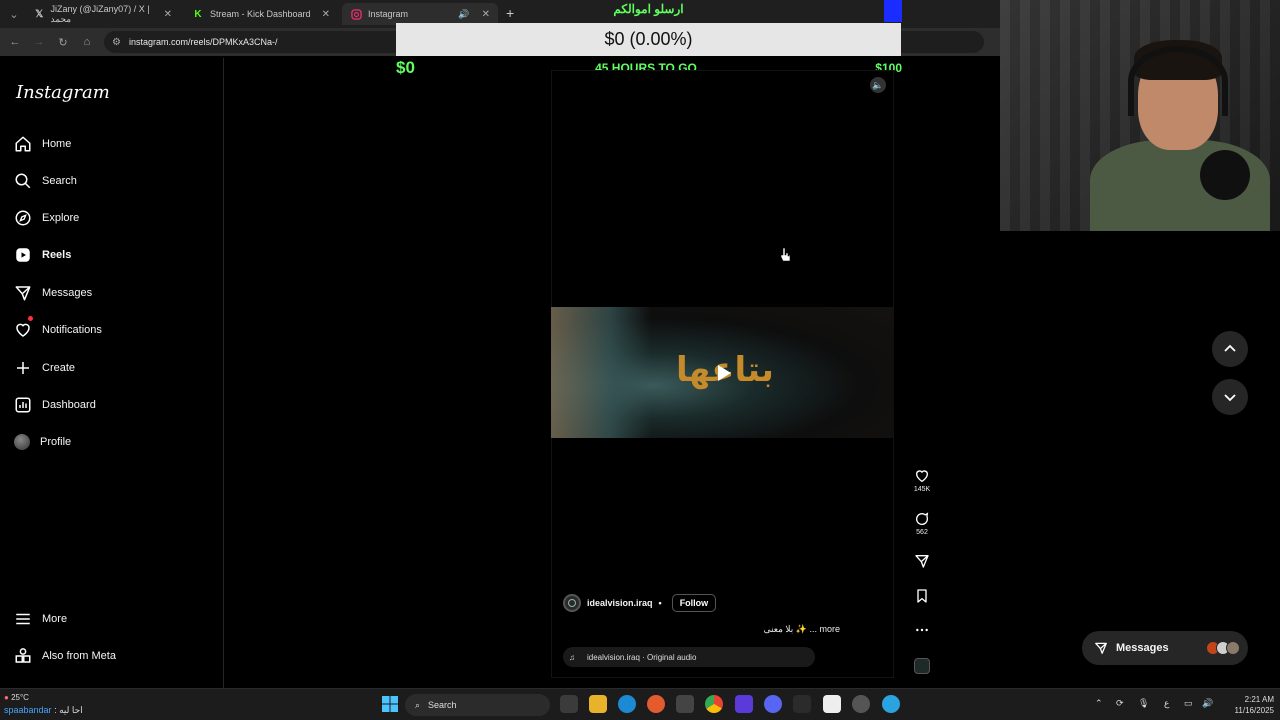 The width and height of the screenshot is (1280, 720). What do you see at coordinates (23, 144) in the screenshot?
I see `home-icon` at bounding box center [23, 144].